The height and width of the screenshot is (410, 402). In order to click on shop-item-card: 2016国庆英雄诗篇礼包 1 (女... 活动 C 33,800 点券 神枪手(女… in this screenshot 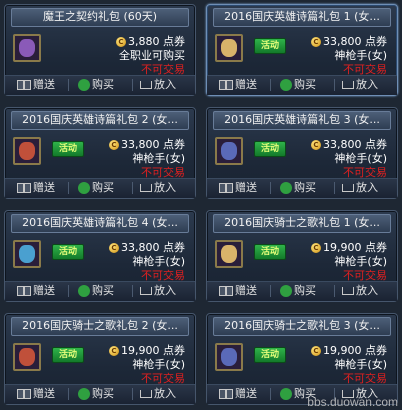, I will do `click(302, 50)`.